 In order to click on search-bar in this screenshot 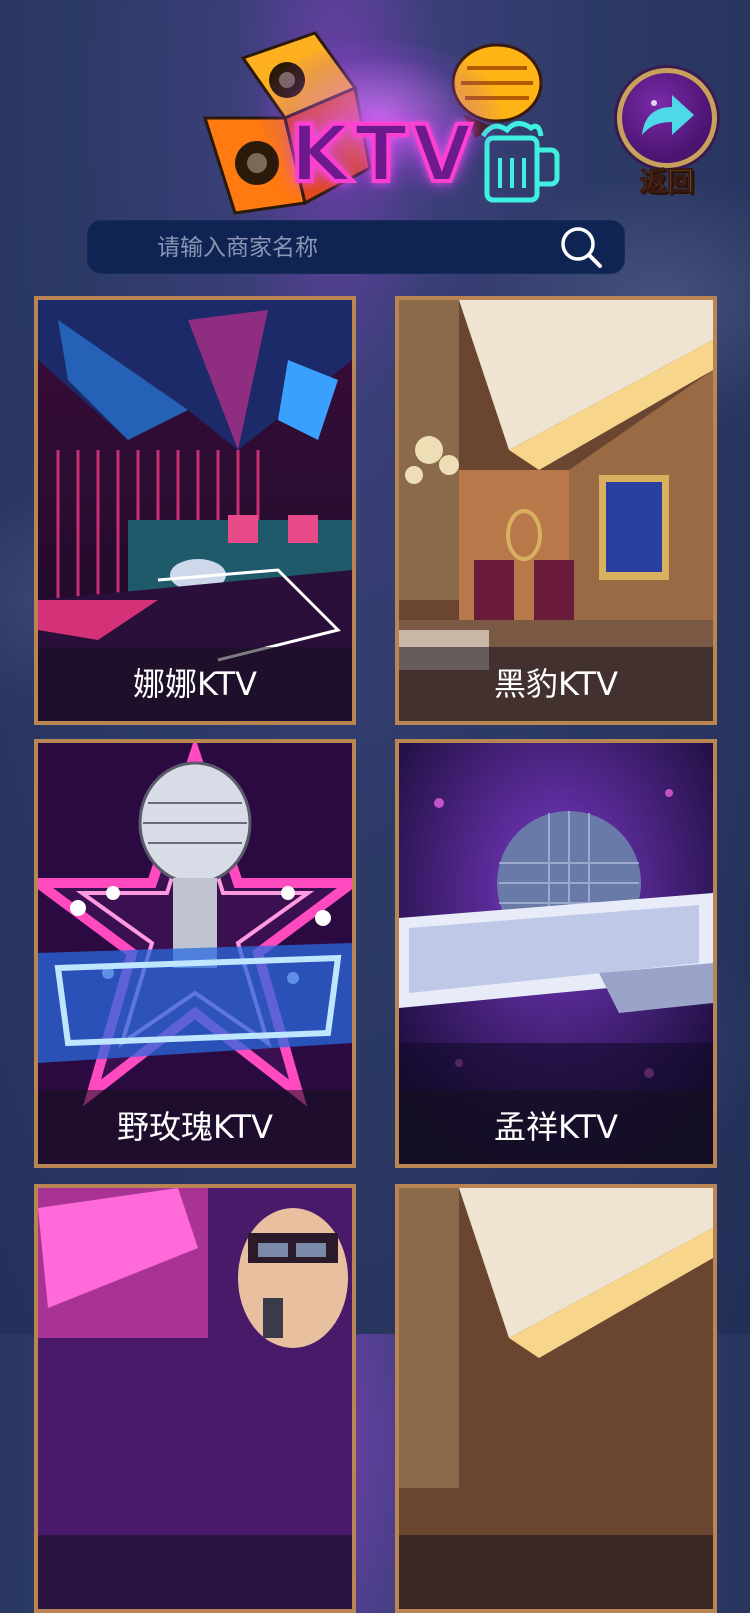, I will do `click(356, 248)`.